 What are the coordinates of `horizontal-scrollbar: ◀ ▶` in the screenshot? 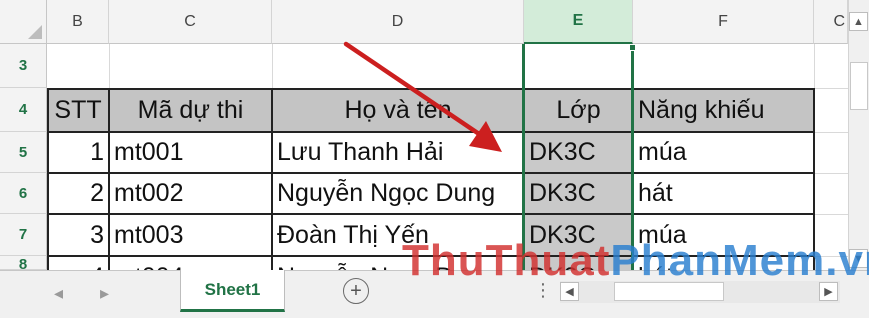 It's located at (700, 292).